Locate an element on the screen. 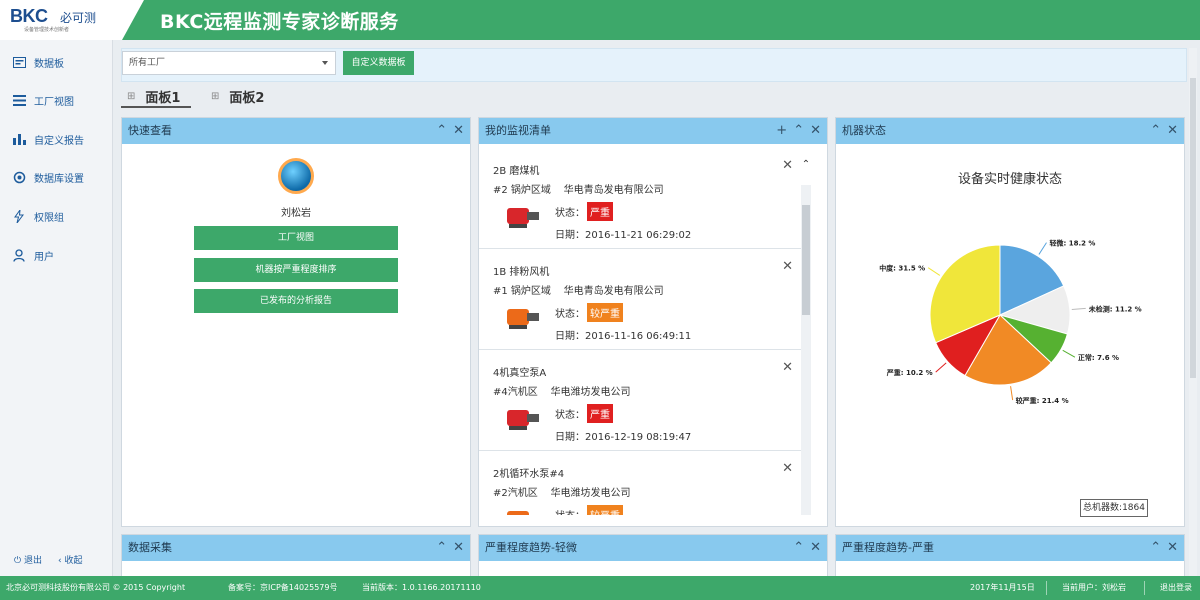 This screenshot has height=600, width=1200. logo: BKC 必可测 设备管理技术创新者 is located at coordinates (61, 20).